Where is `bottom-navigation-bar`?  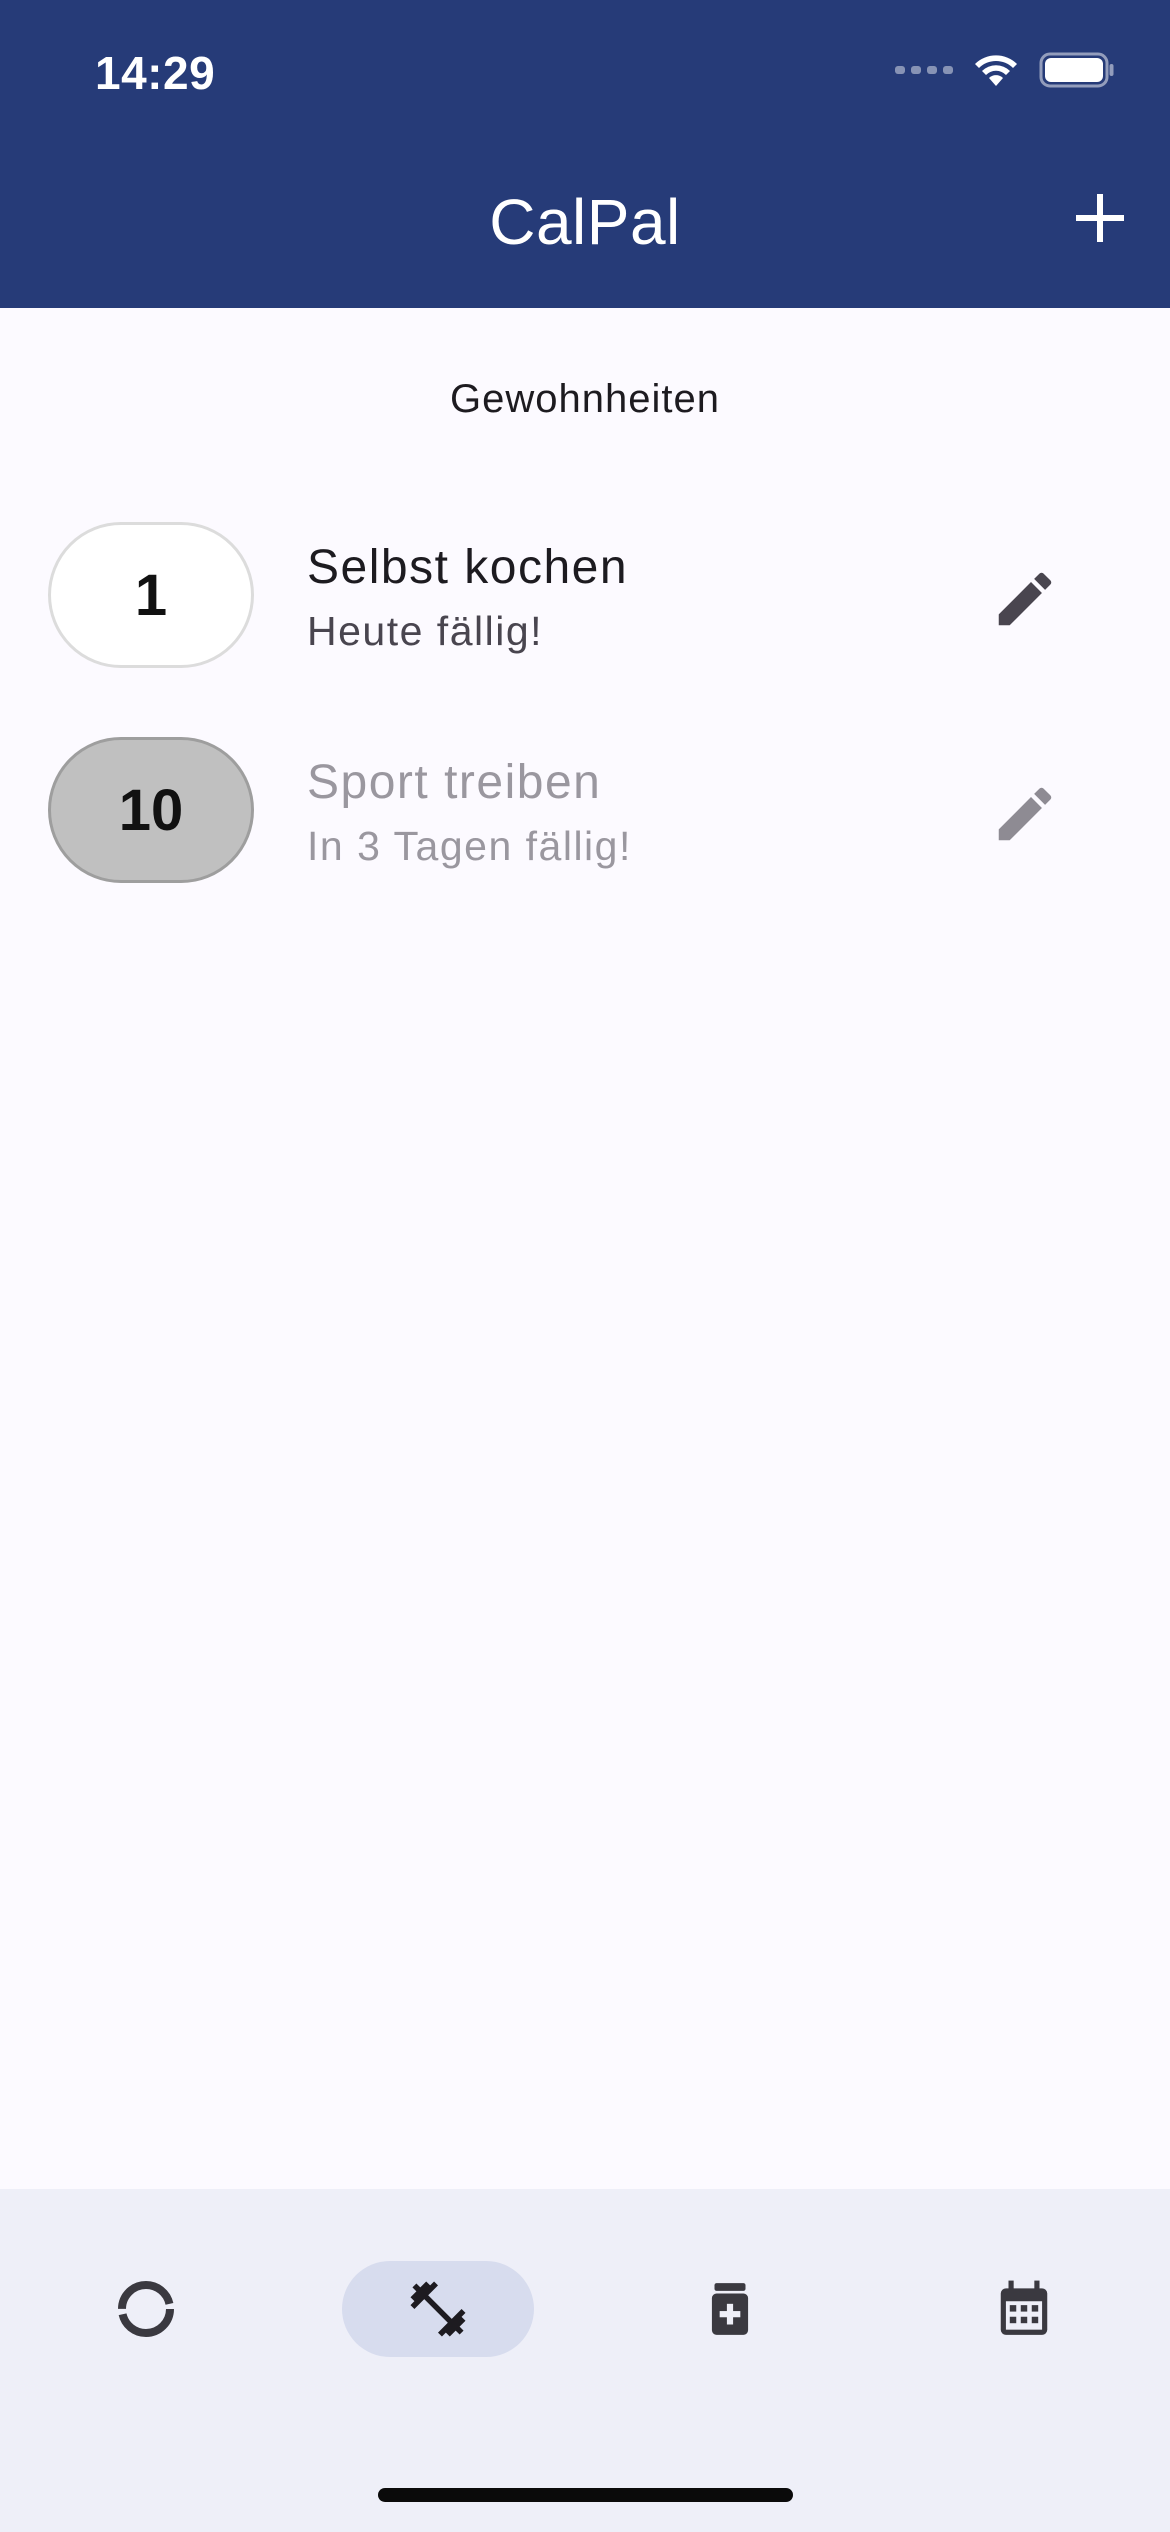 bottom-navigation-bar is located at coordinates (585, 2360).